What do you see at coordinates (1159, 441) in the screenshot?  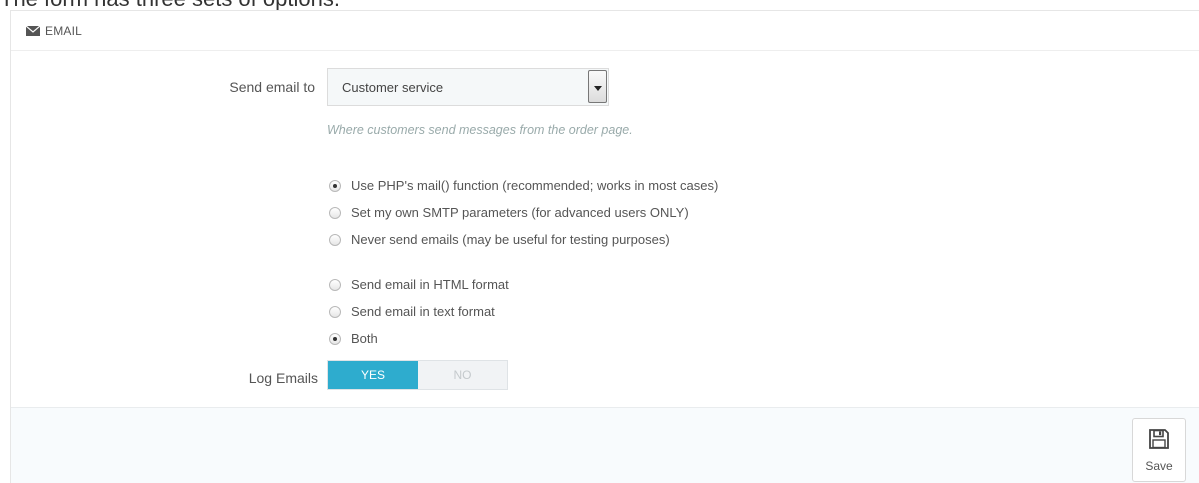 I see `floppy-disk-icon` at bounding box center [1159, 441].